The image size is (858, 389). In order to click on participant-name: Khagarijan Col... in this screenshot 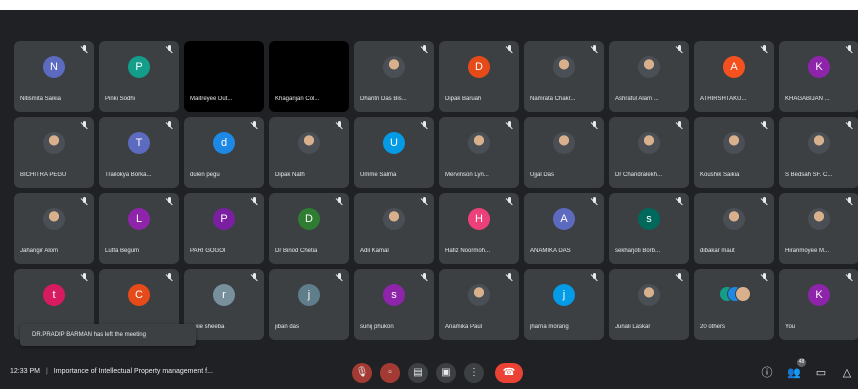, I will do `click(297, 99)`.